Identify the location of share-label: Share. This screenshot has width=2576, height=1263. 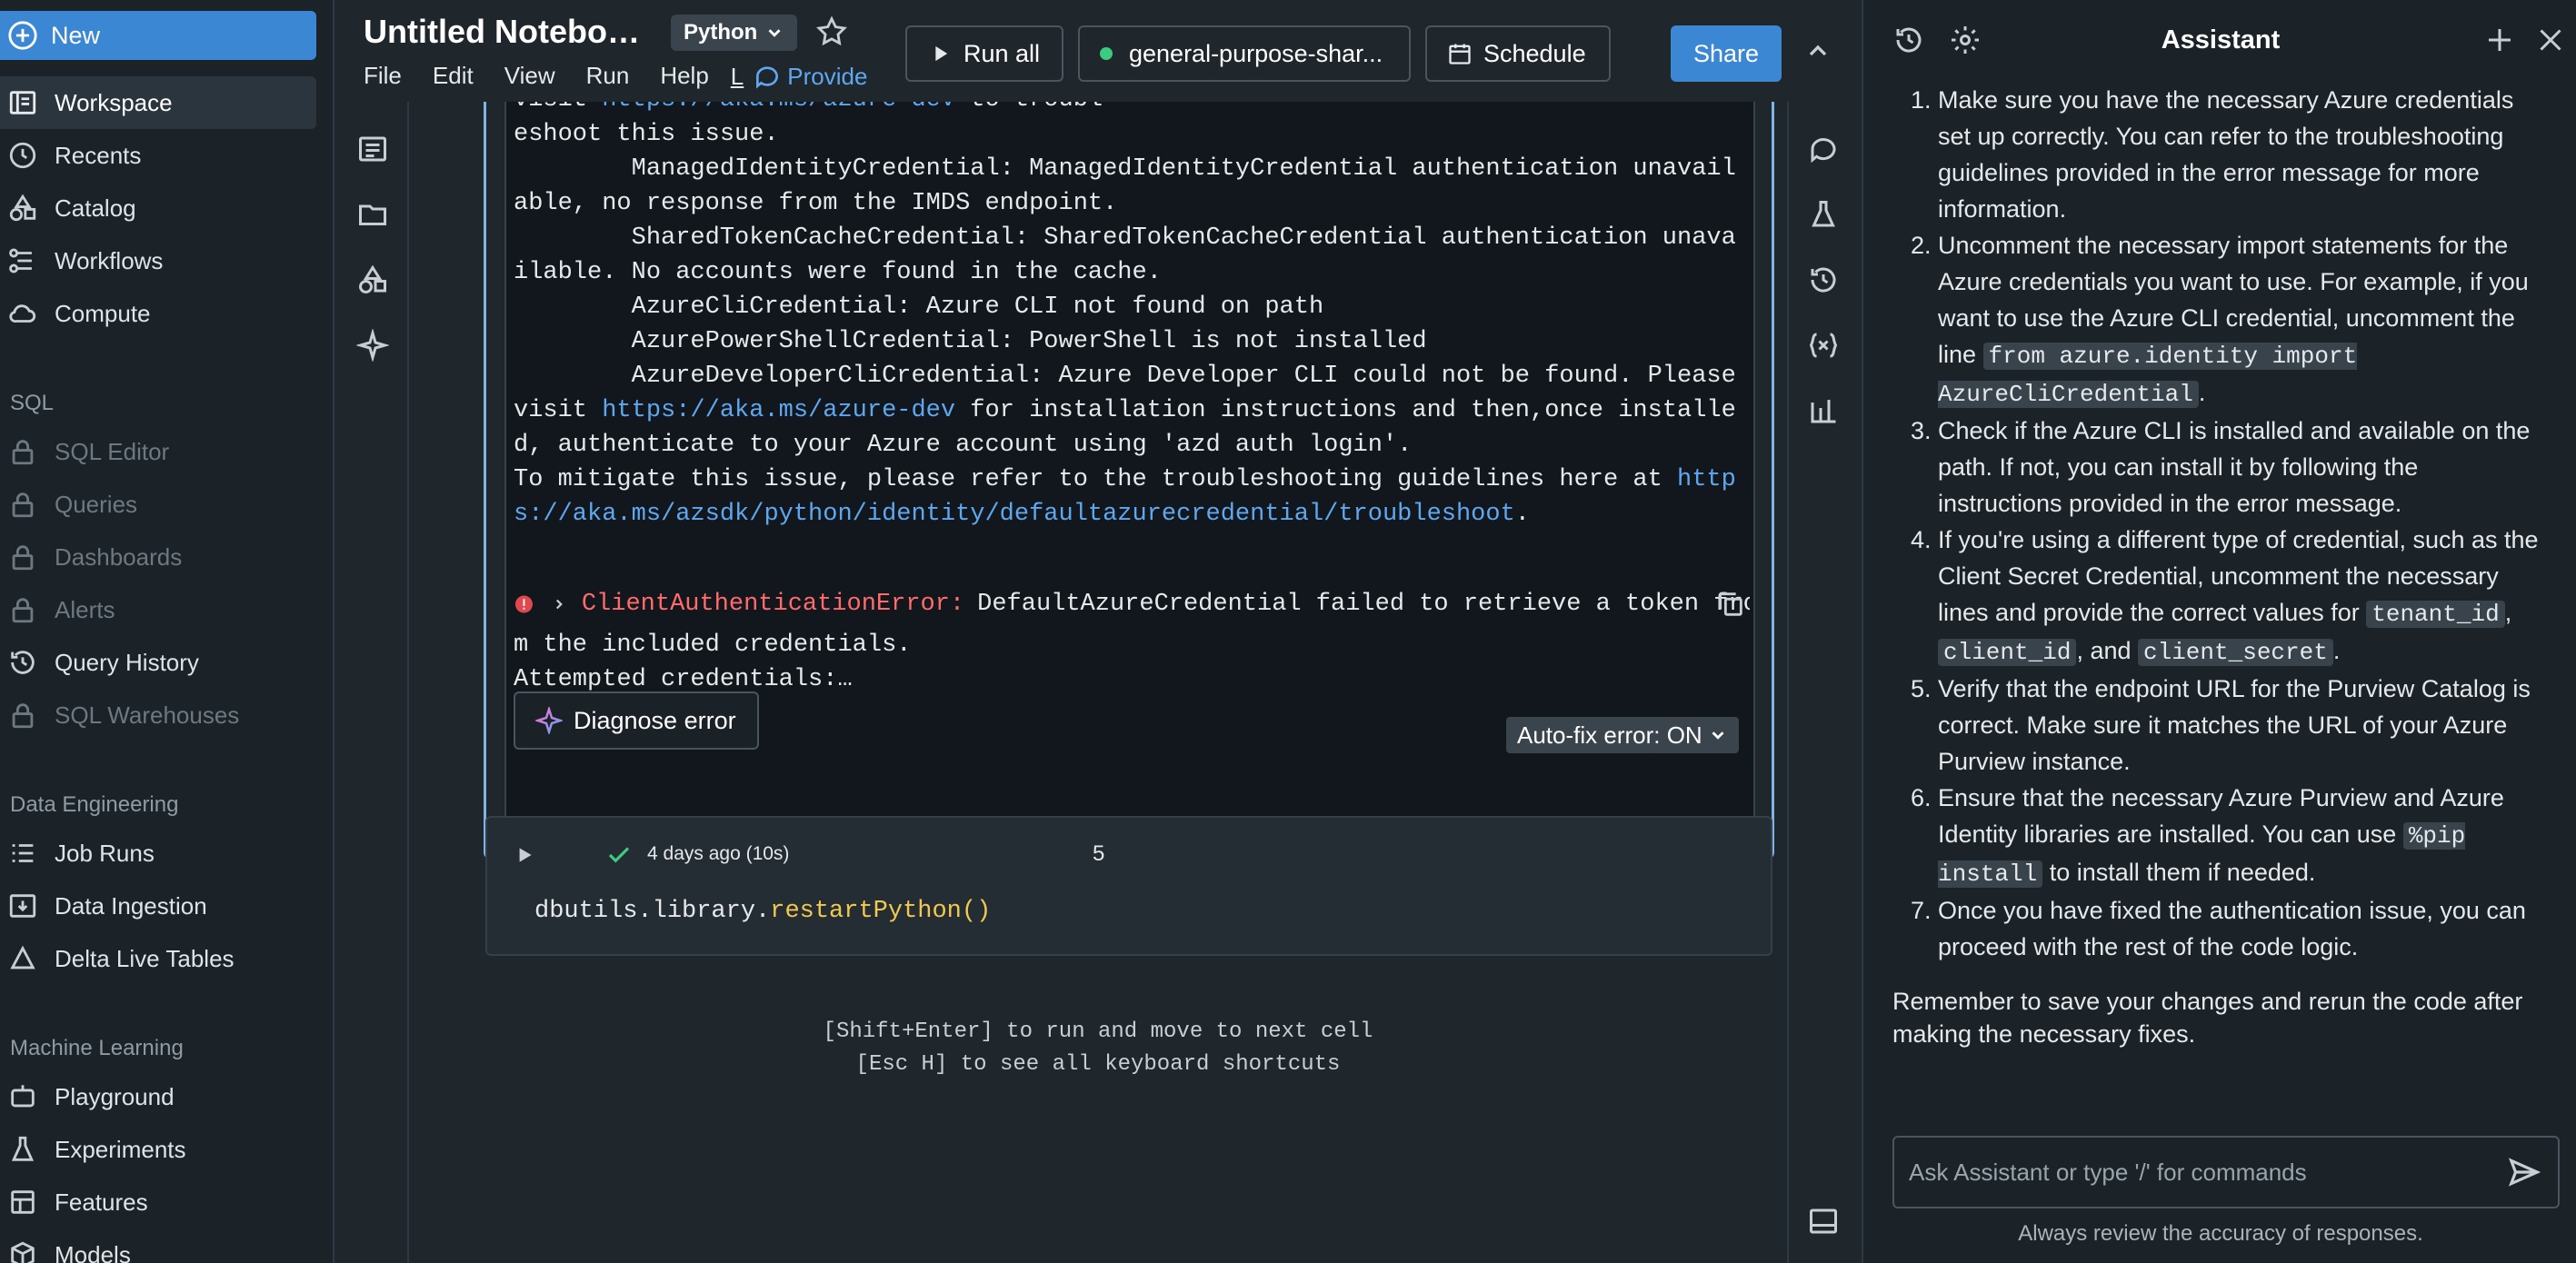
(1726, 53).